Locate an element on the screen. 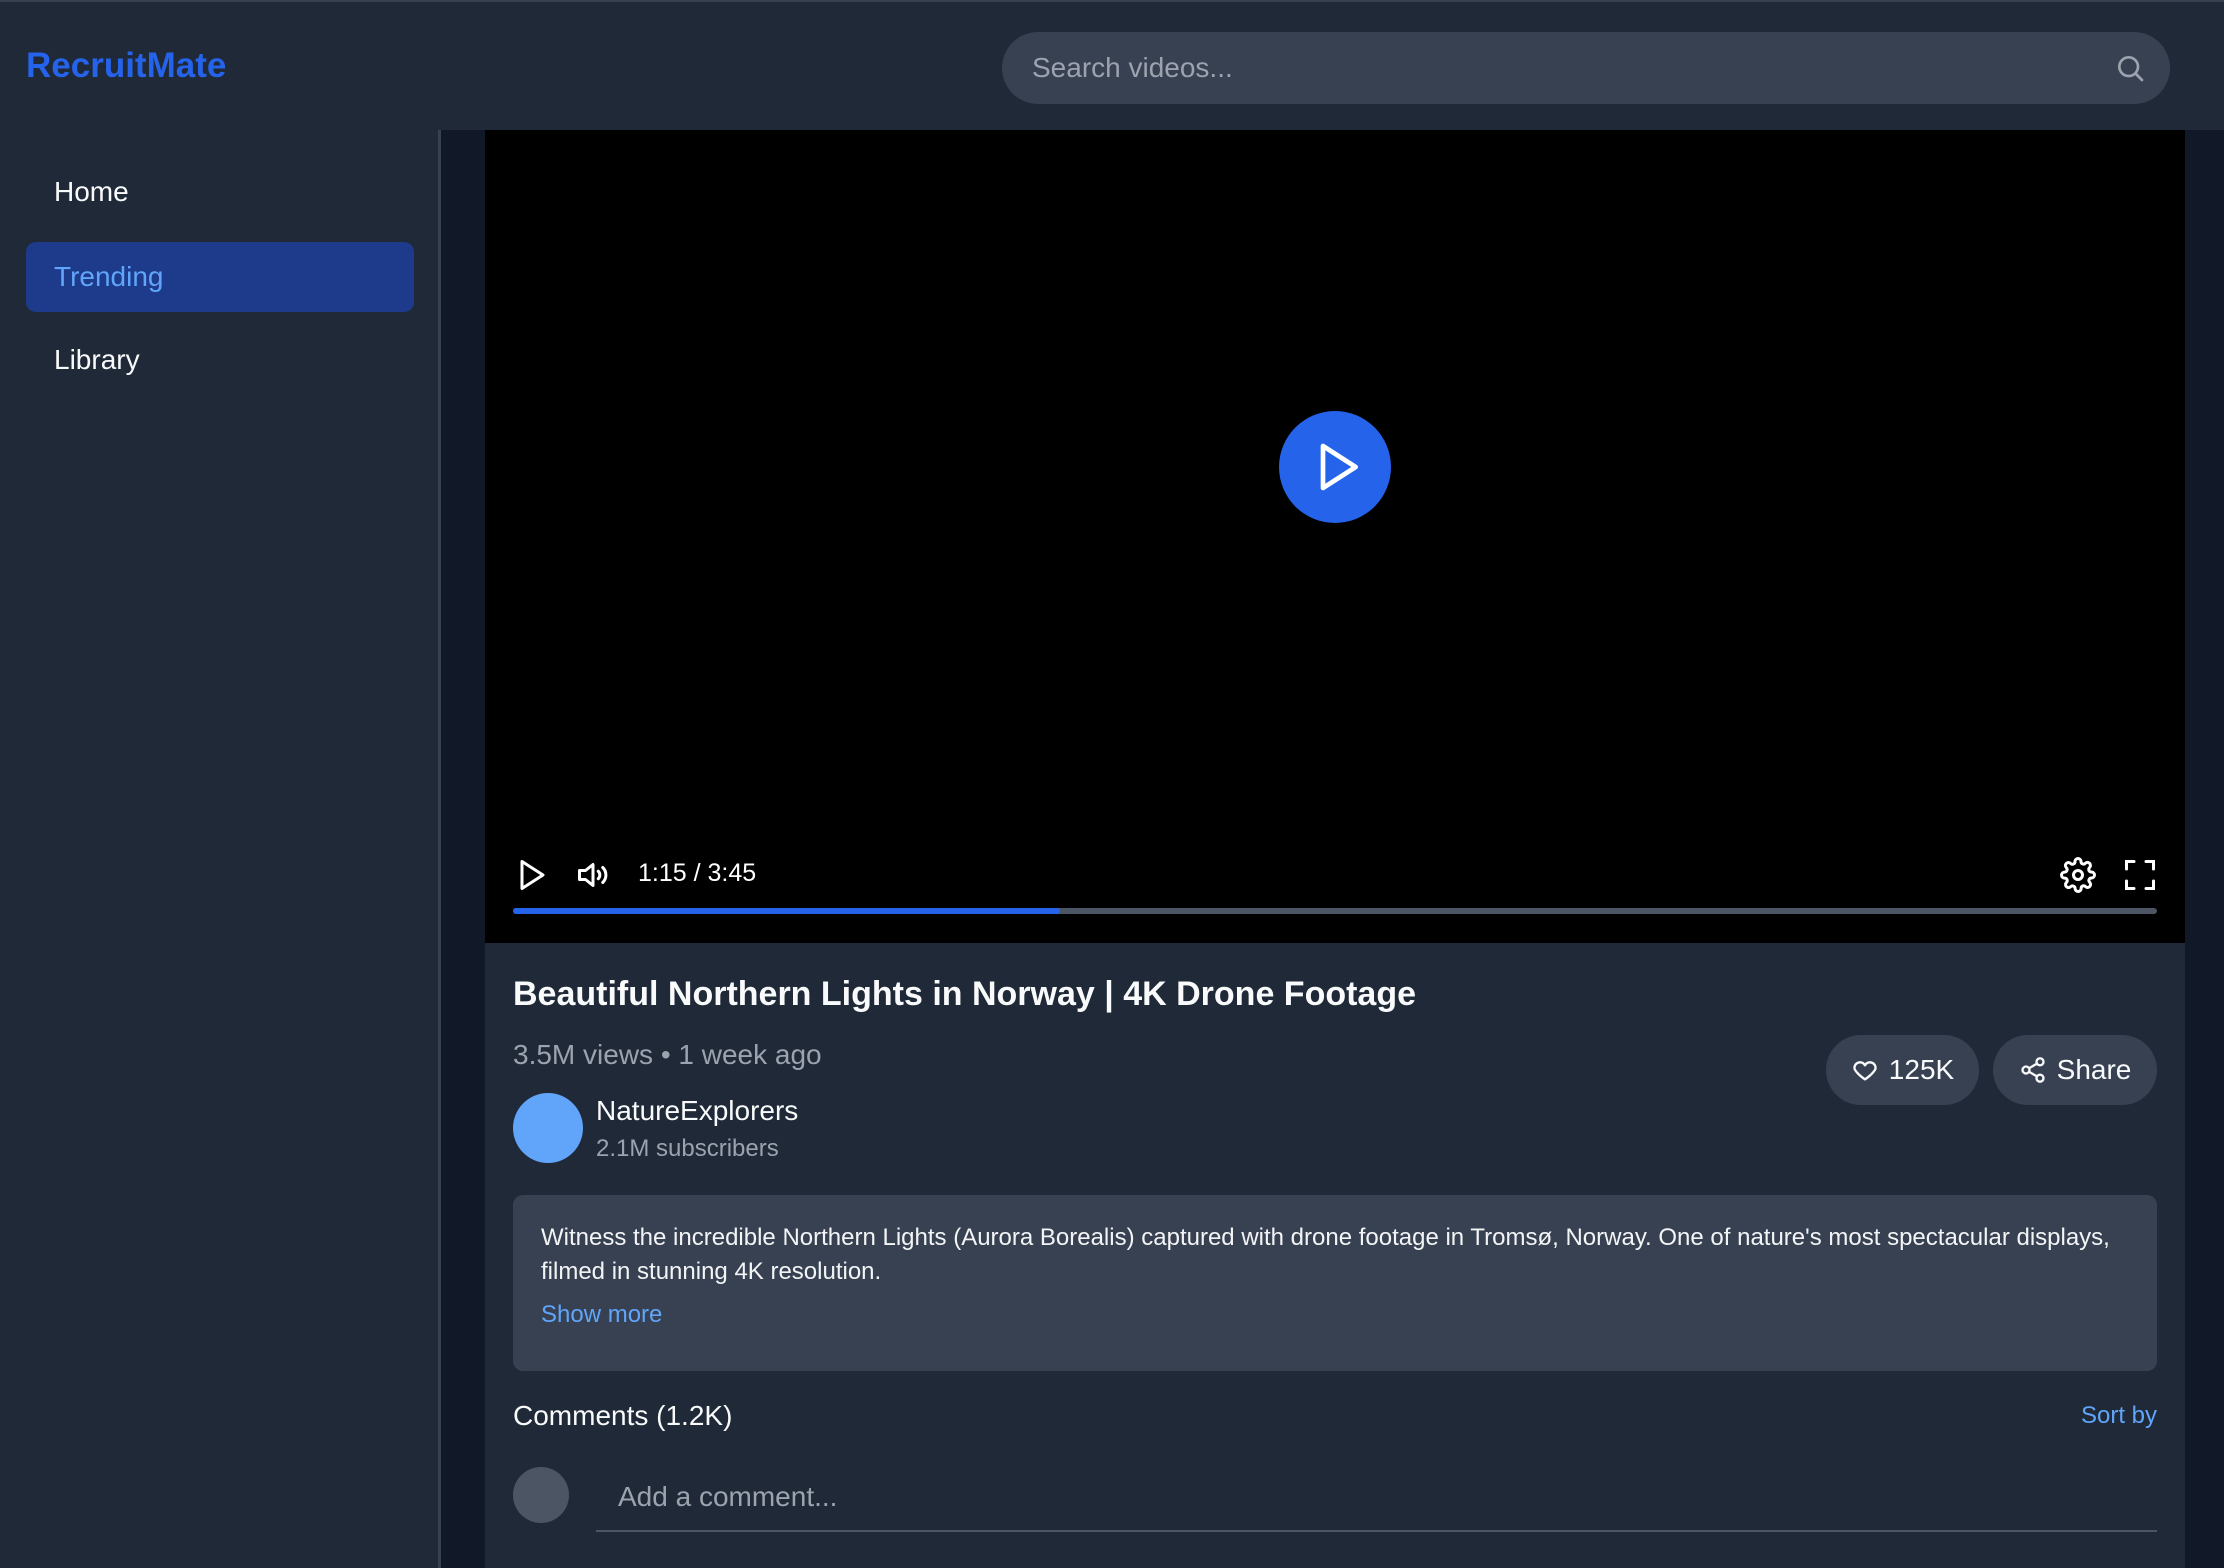  sidebar-item-home: Home is located at coordinates (220, 192).